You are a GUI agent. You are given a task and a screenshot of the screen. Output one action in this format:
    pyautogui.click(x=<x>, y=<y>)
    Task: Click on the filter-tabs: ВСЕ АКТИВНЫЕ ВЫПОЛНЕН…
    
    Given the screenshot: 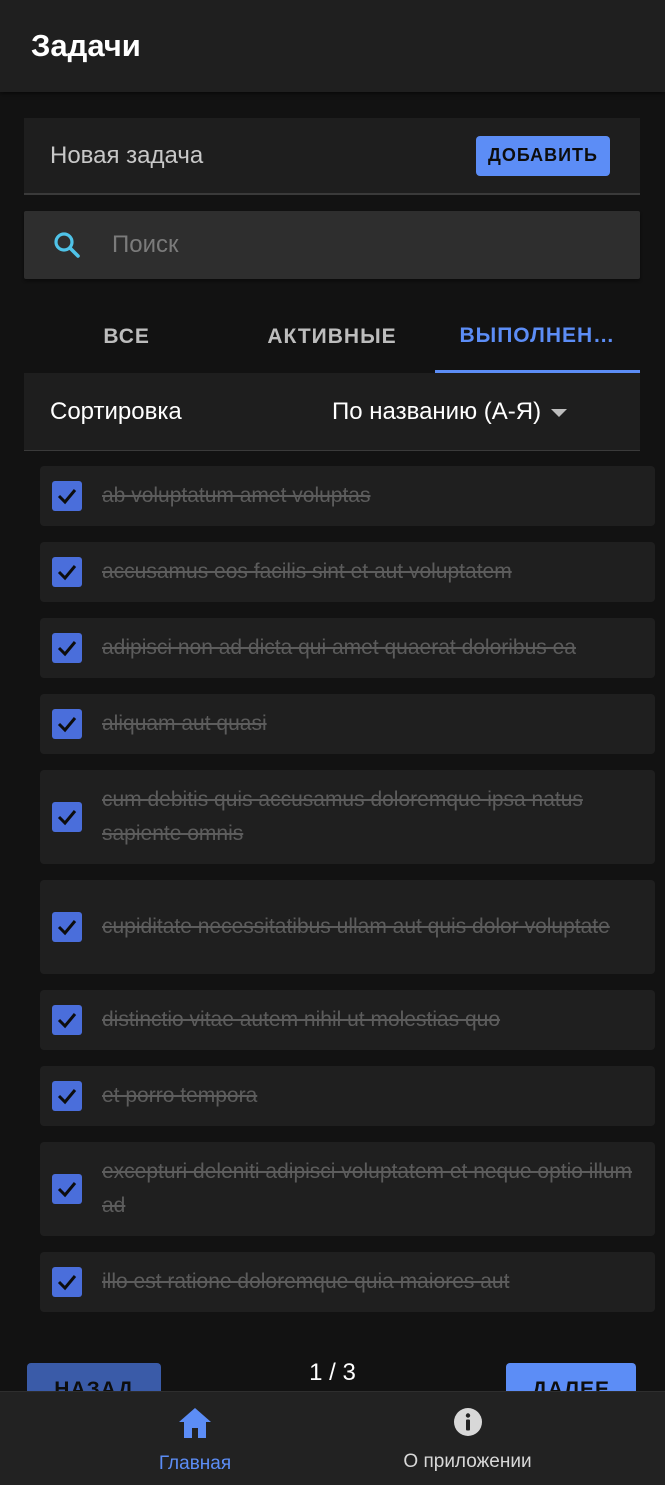 What is the action you would take?
    pyautogui.click(x=332, y=337)
    